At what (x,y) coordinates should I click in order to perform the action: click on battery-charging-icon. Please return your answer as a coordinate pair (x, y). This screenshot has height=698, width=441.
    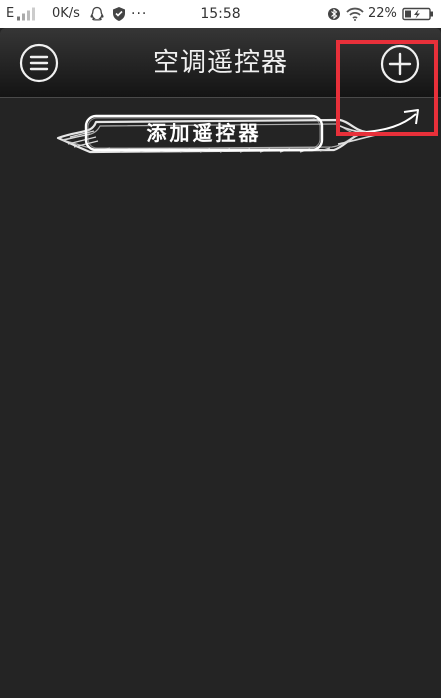
    Looking at the image, I should click on (417, 14).